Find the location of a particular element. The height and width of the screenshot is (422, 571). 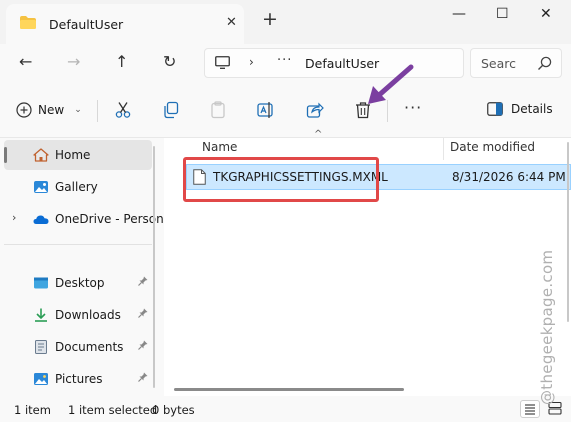

refresh-button: ↻ is located at coordinates (169, 61).